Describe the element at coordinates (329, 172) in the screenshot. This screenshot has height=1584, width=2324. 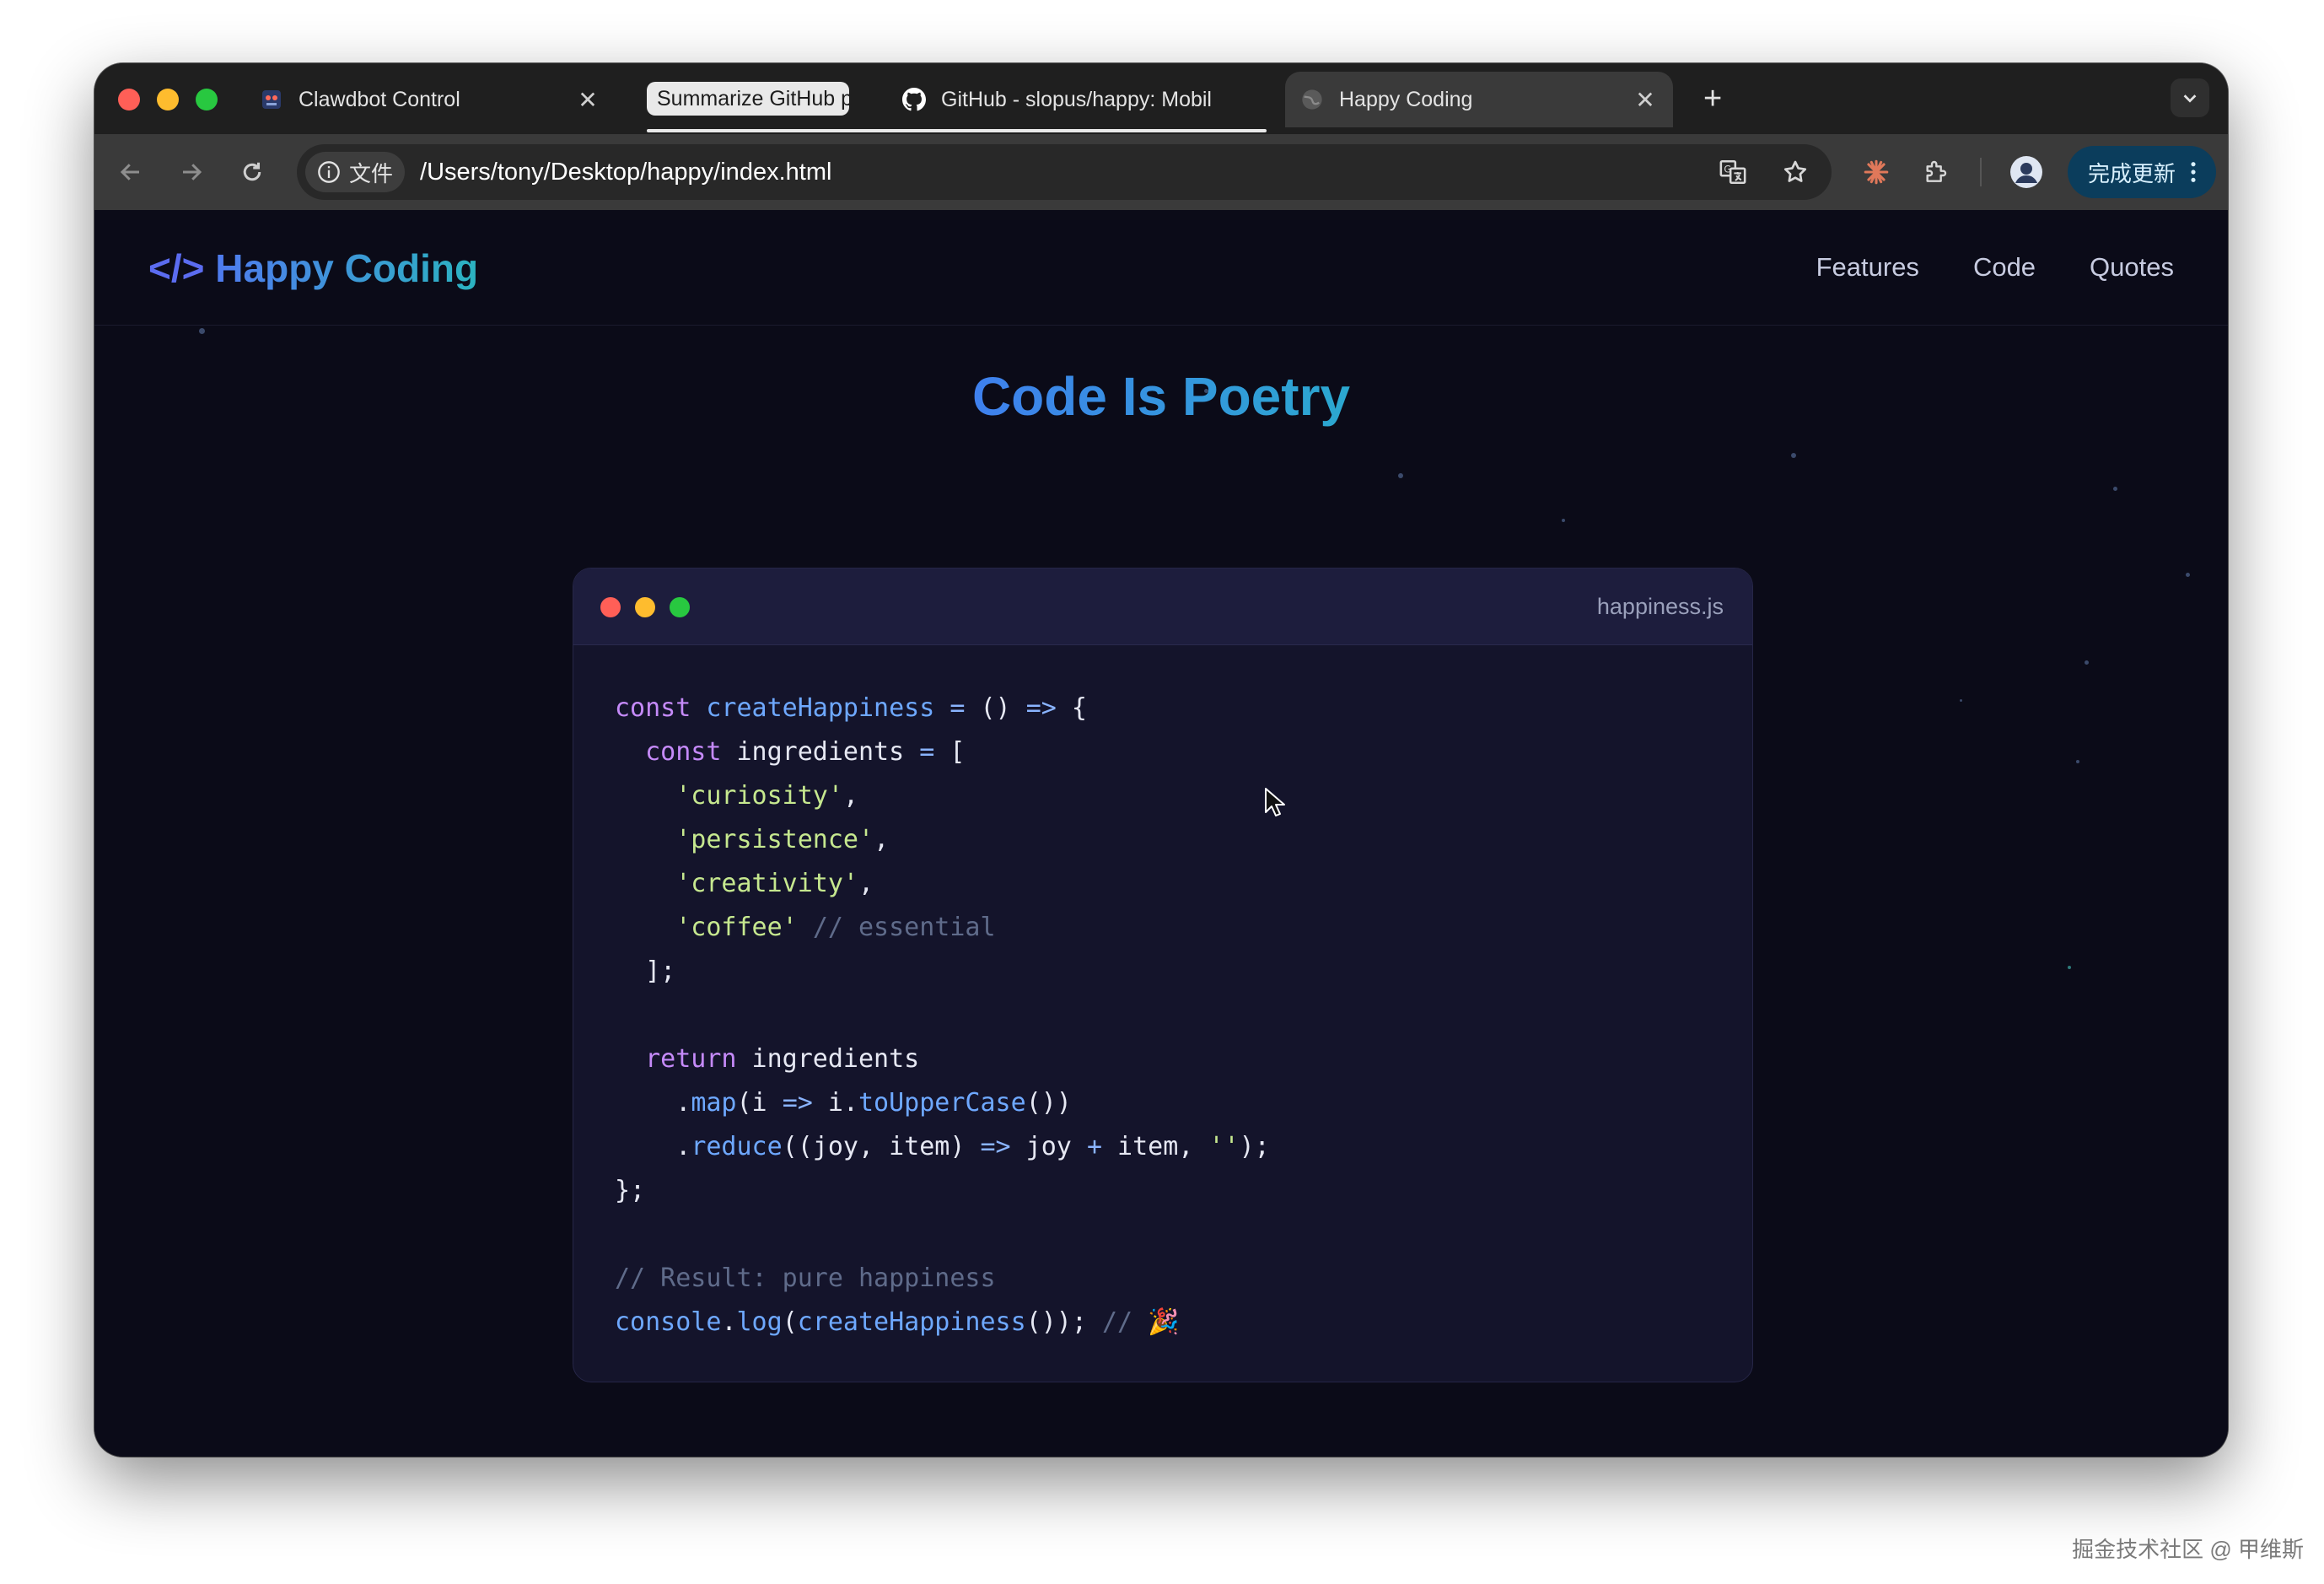
I see `info-icon` at that location.